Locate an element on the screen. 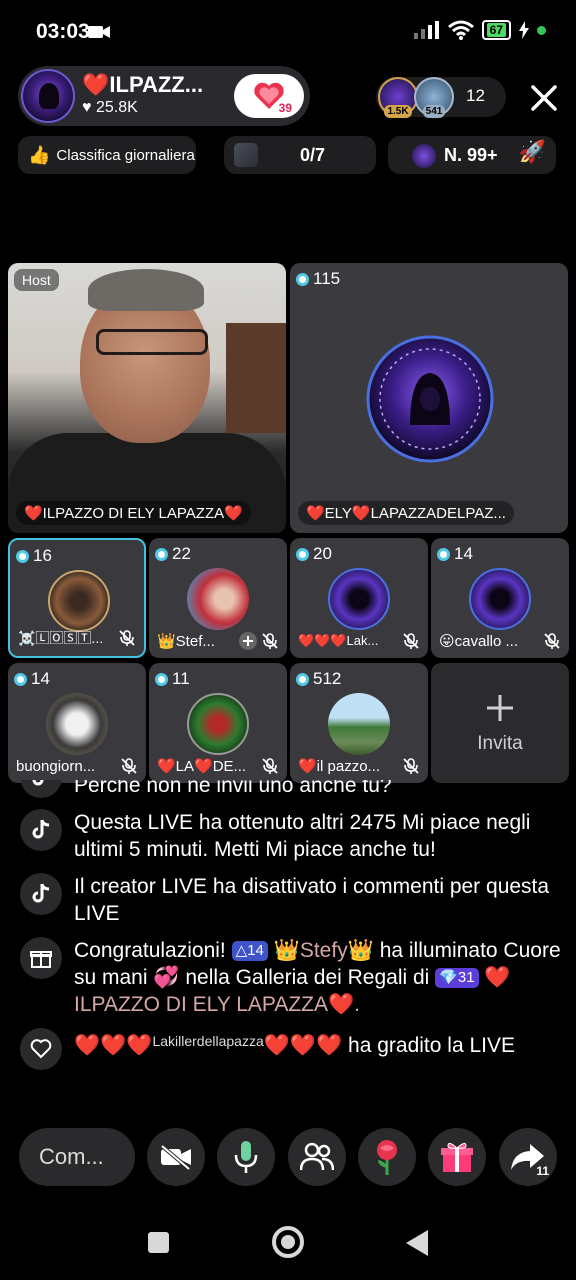 Image resolution: width=576 pixels, height=1280 pixels. thumbs-up-icon: 👍 is located at coordinates (39, 154).